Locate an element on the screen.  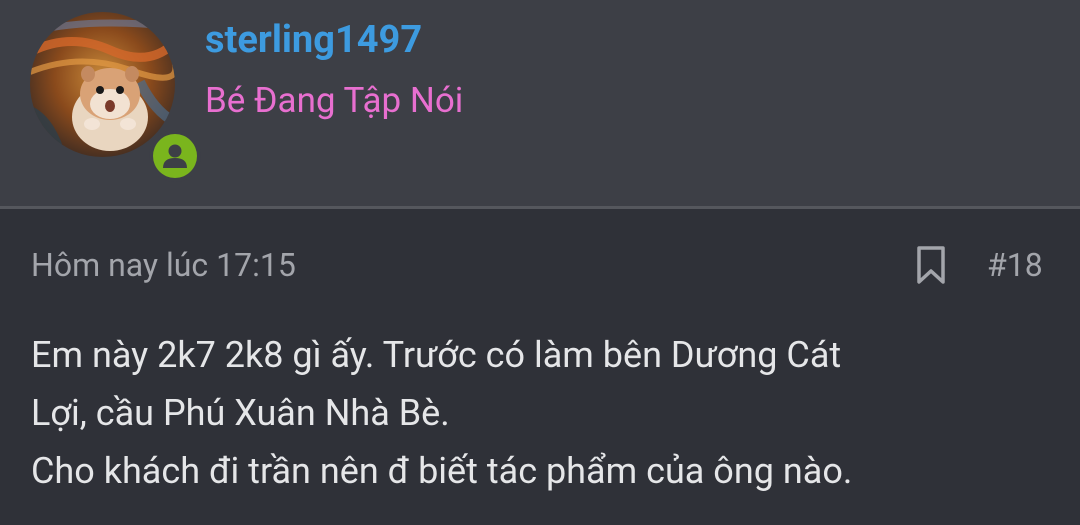
user-title: Bé Đang Tập Nói is located at coordinates (334, 100).